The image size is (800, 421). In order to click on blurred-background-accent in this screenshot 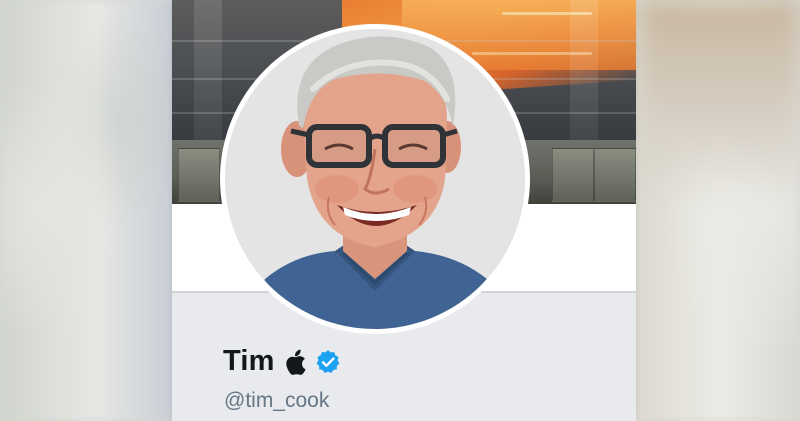, I will do `click(720, 100)`.